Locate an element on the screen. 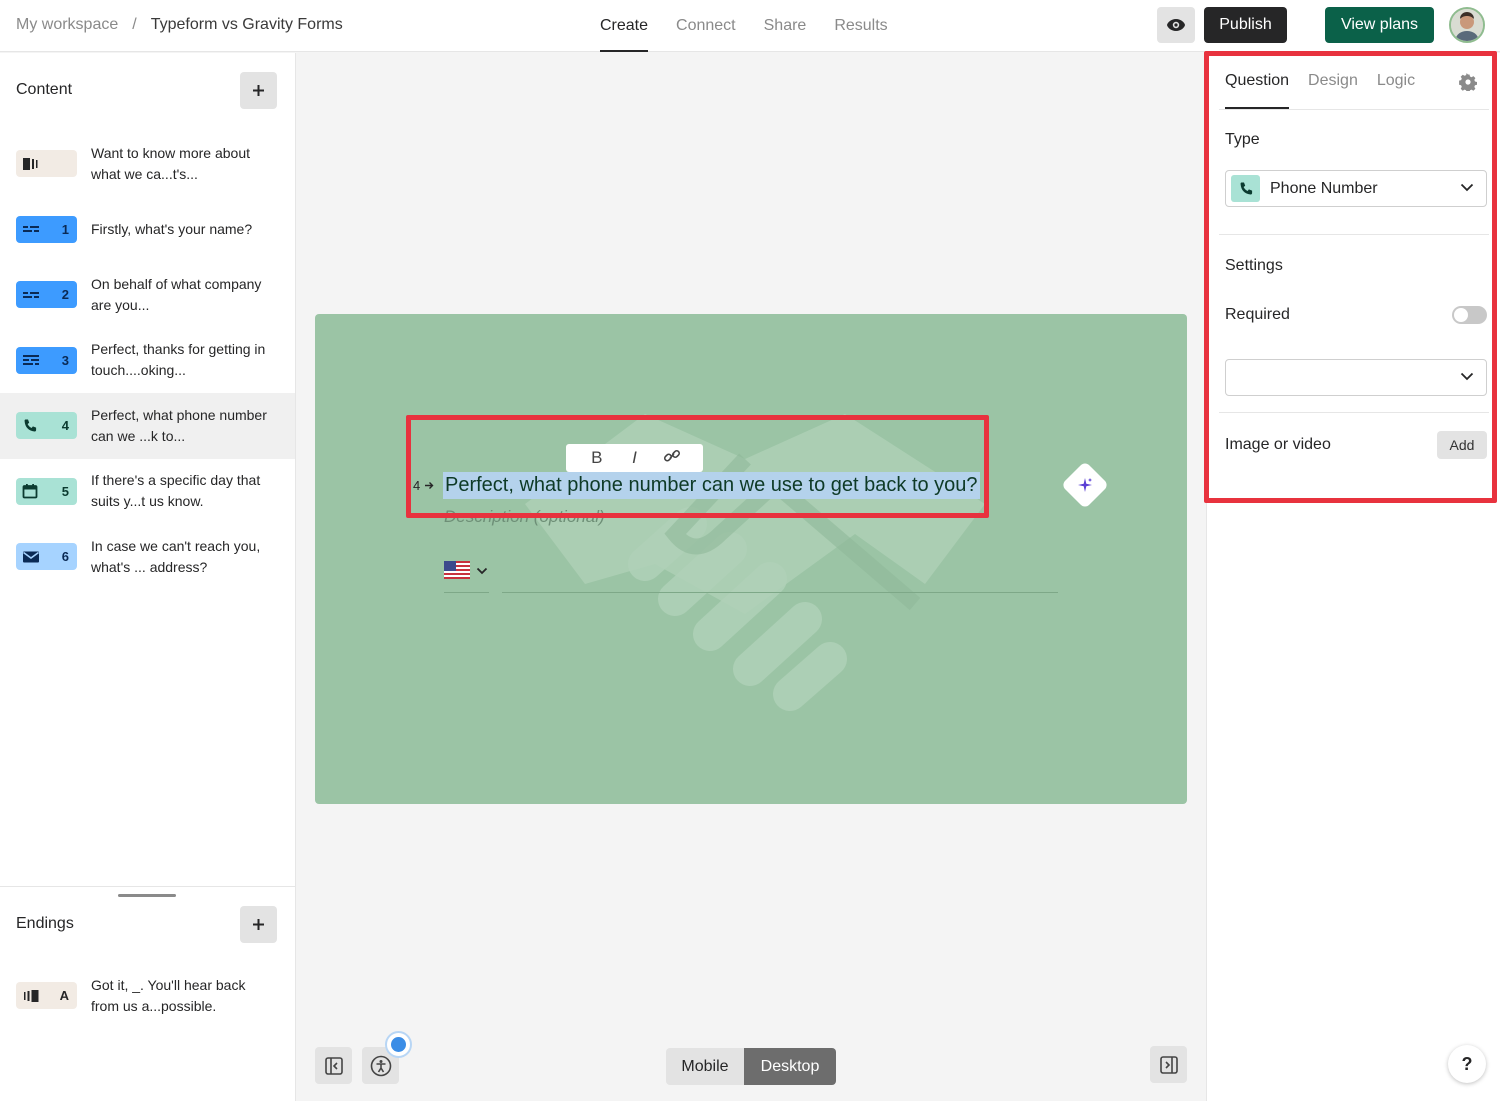  breadcrumb: My workspace / Typeform vs Gravity Forms is located at coordinates (179, 25).